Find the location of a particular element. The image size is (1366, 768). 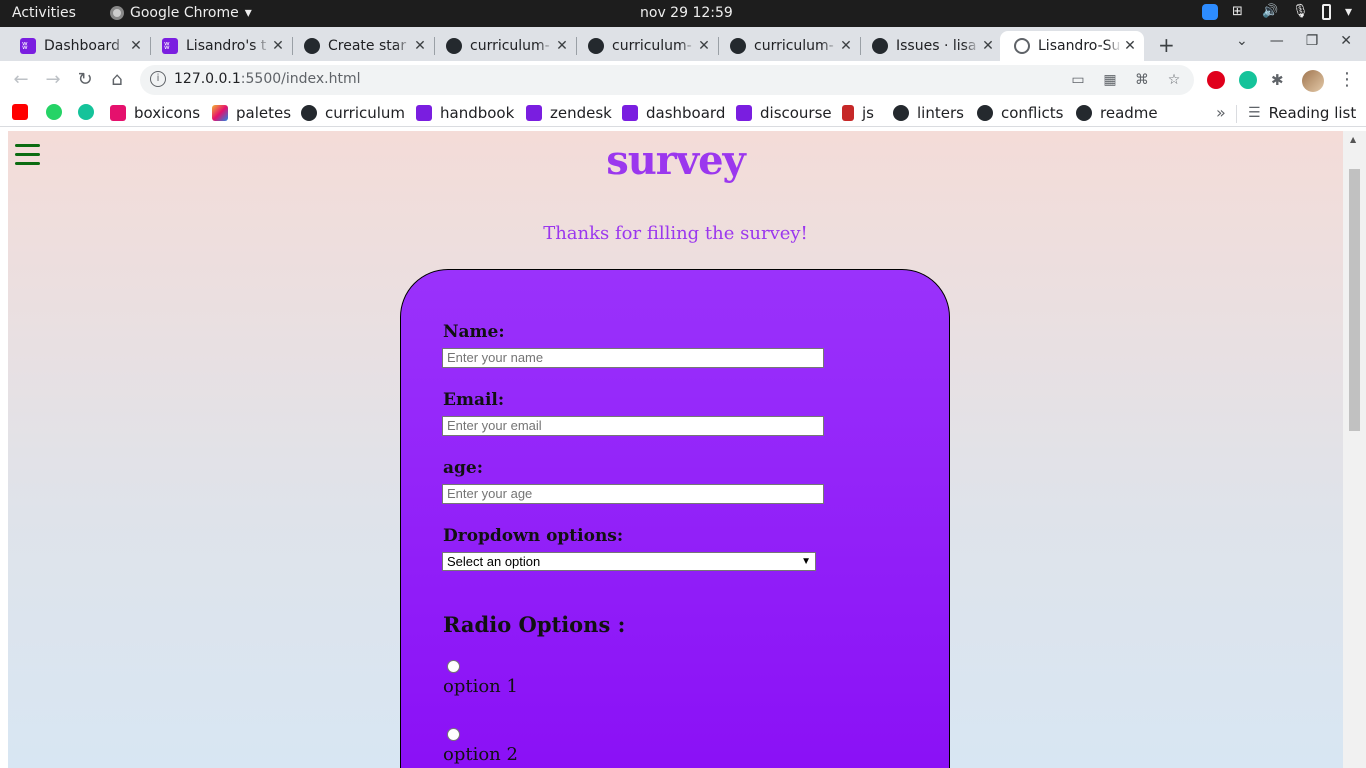

bookmark-paletes: paletes is located at coordinates (251, 113).